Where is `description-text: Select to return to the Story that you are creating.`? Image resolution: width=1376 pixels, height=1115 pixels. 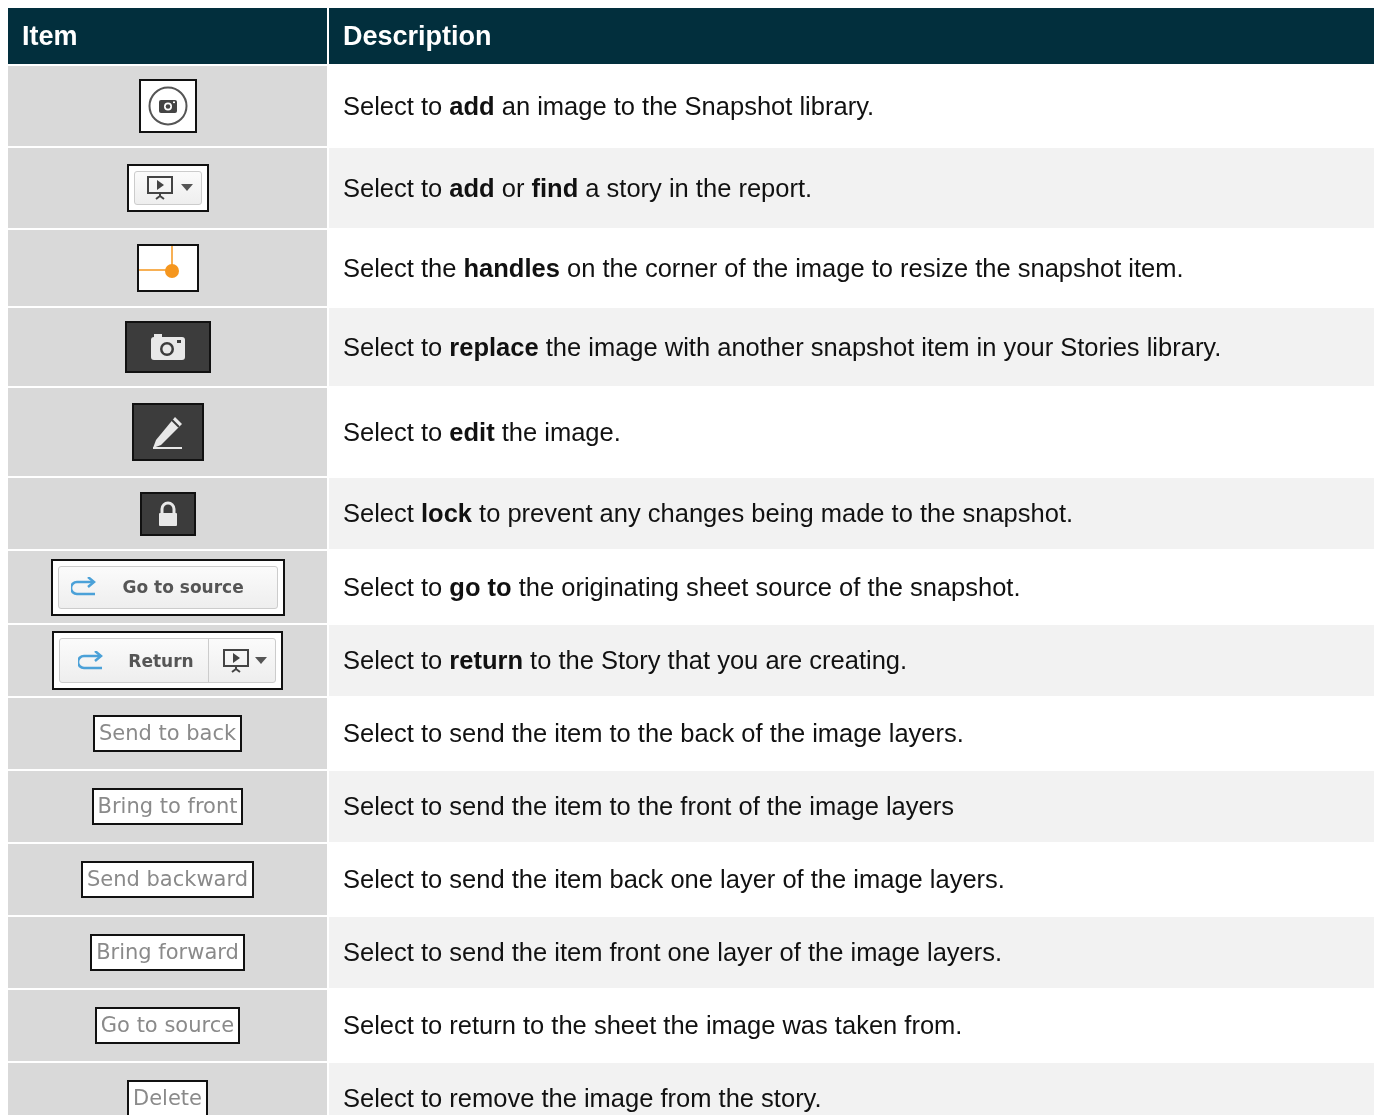 description-text: Select to return to the Story that you are creating. is located at coordinates (625, 660).